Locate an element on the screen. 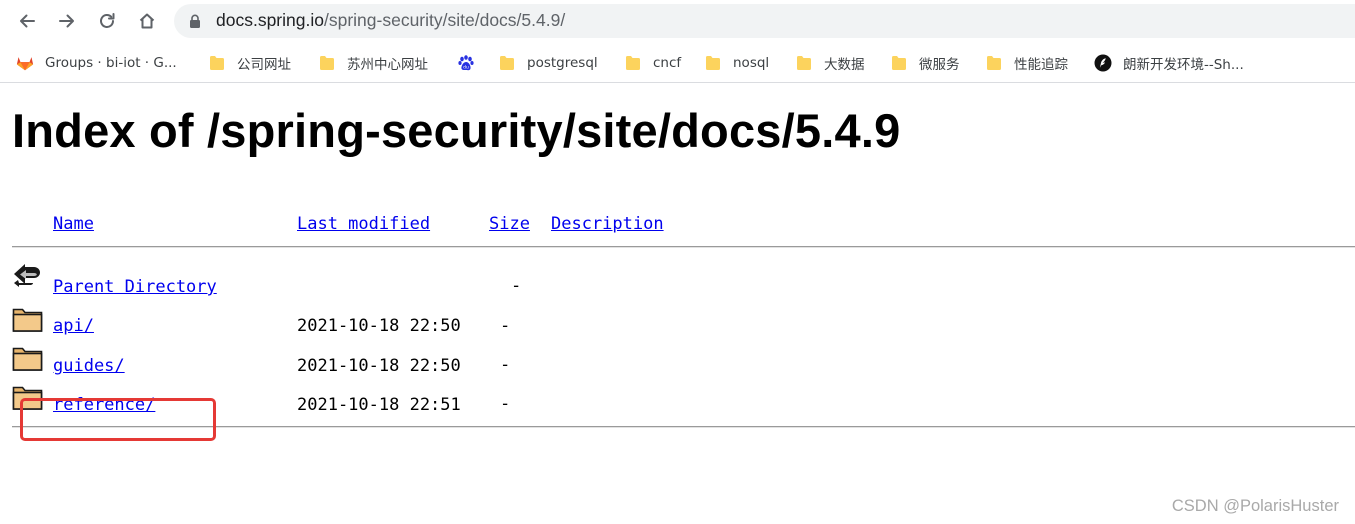  folder-link-api: api/ is located at coordinates (73, 326).